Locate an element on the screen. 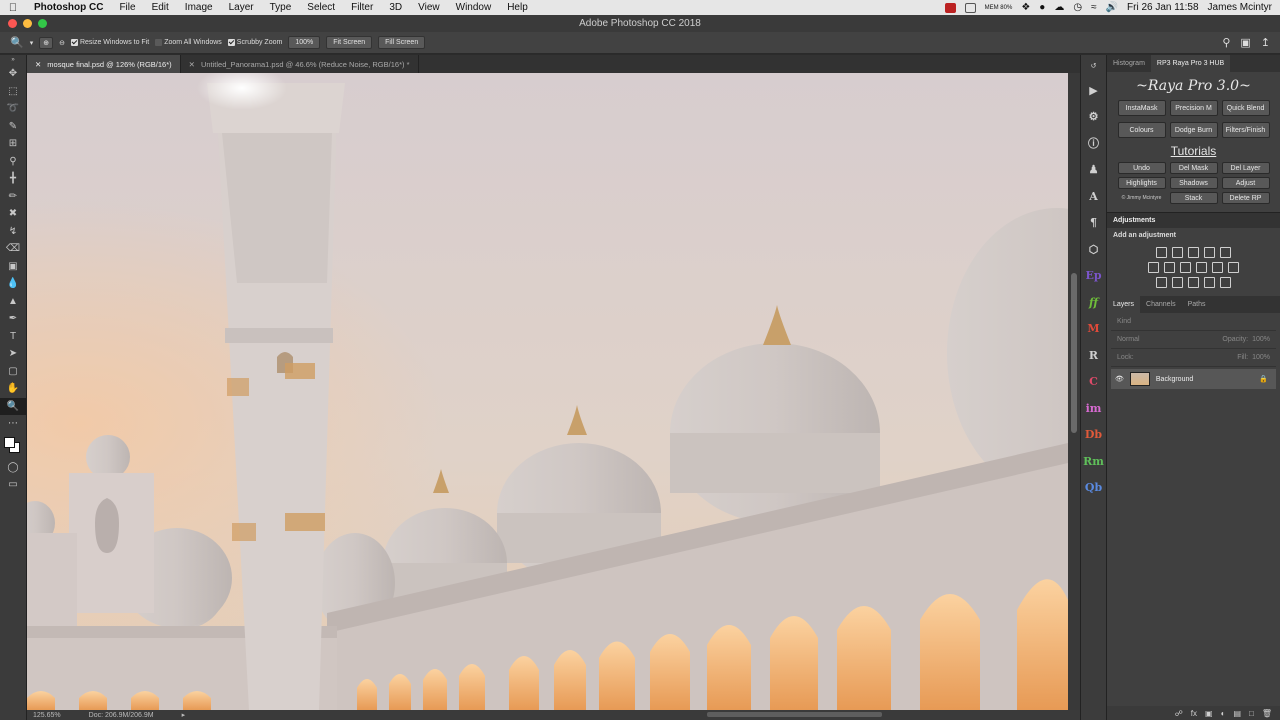 Image resolution: width=1280 pixels, height=720 pixels. zoom-all-checkbox: Zoom All Windows is located at coordinates (188, 42).